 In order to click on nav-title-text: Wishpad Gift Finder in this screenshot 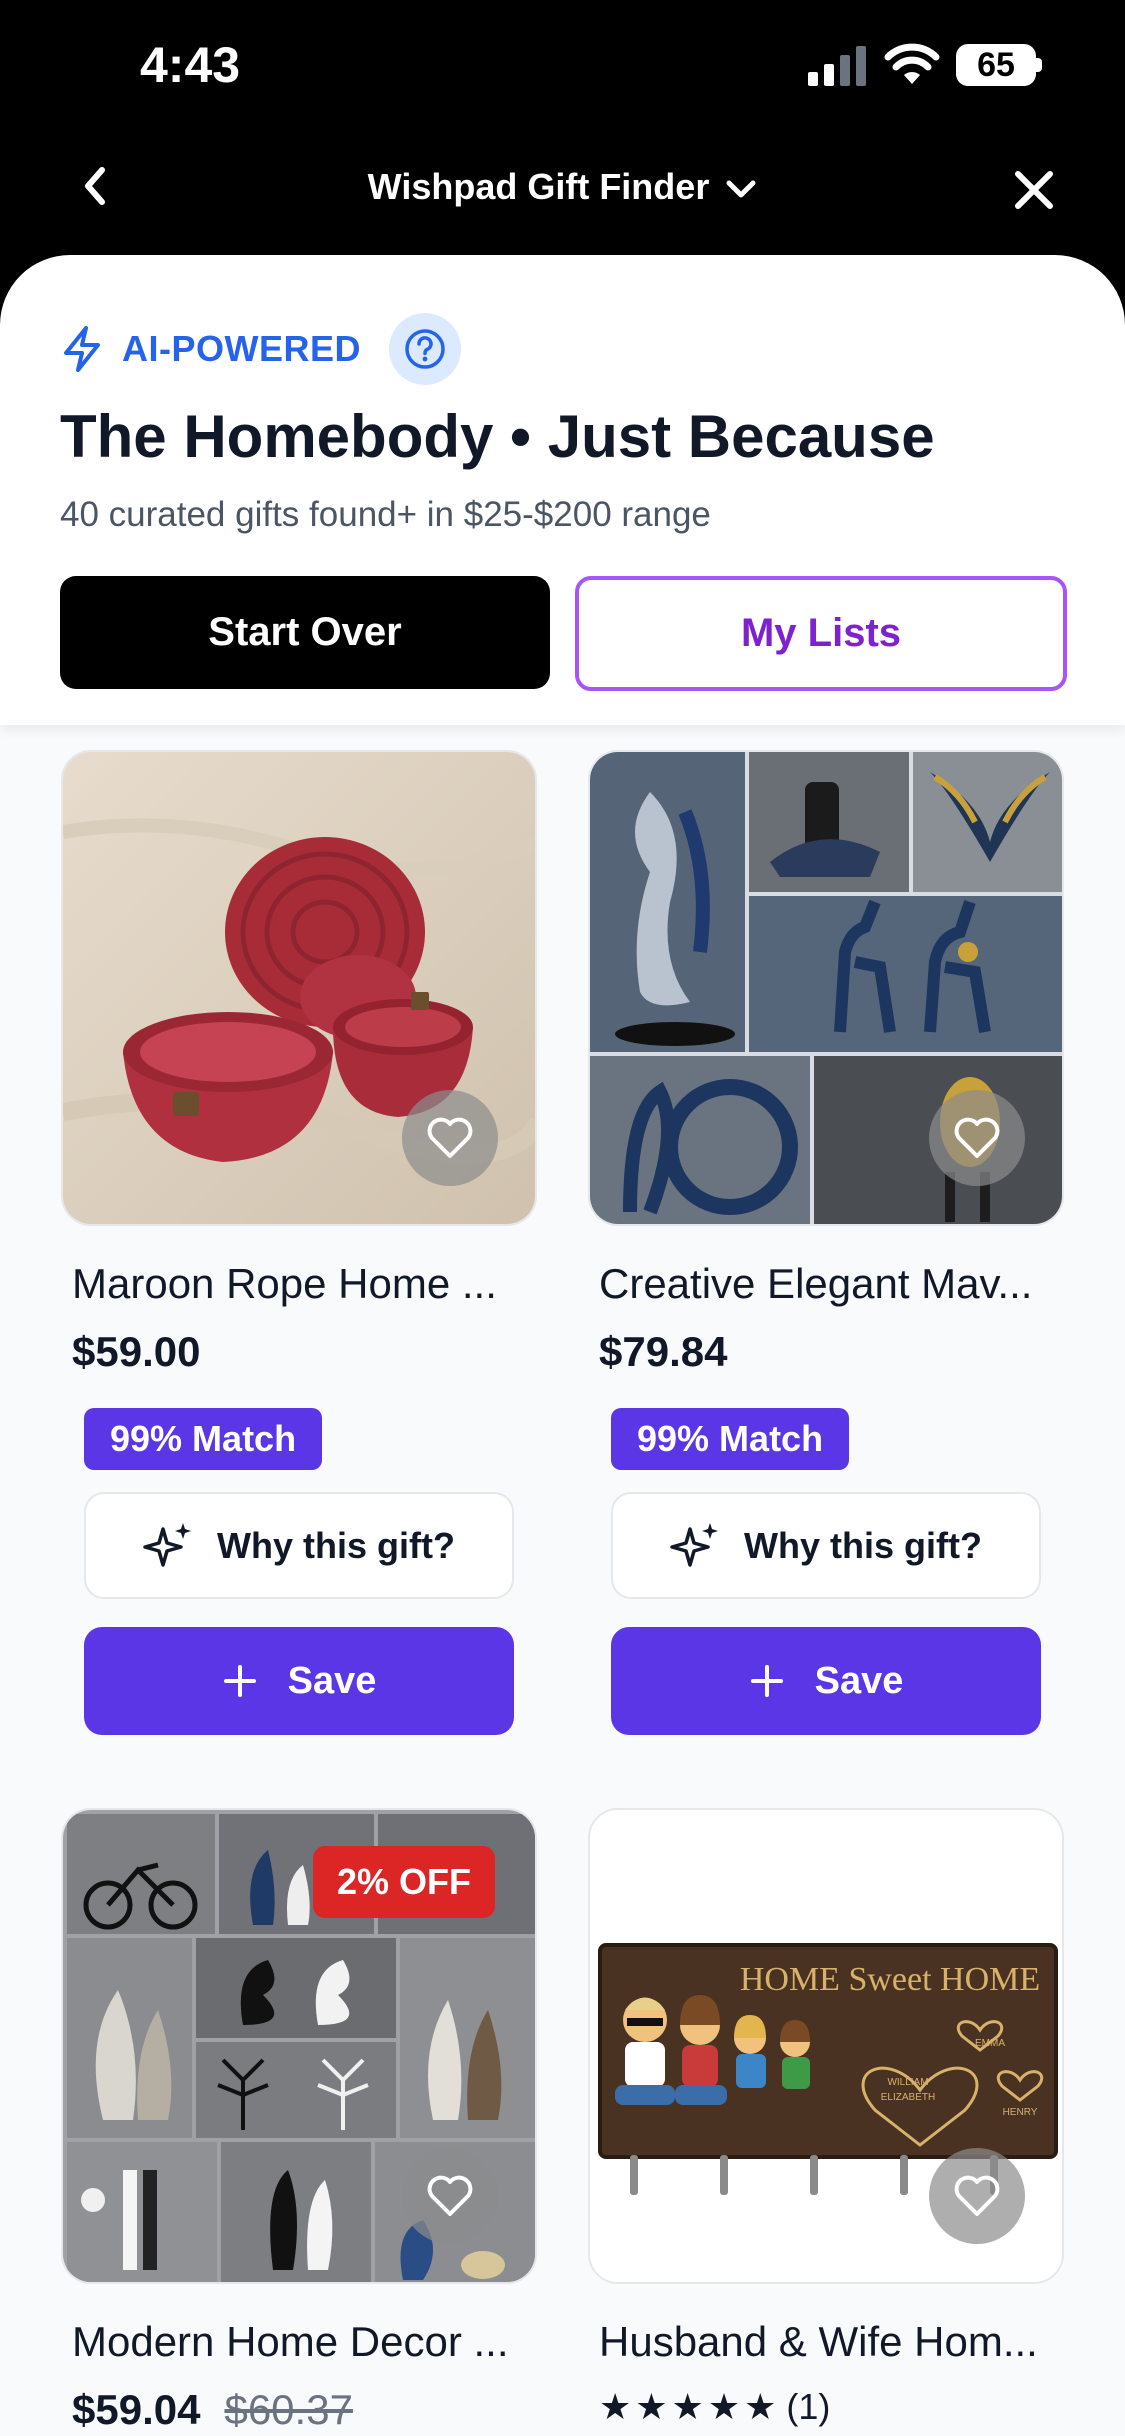, I will do `click(538, 186)`.